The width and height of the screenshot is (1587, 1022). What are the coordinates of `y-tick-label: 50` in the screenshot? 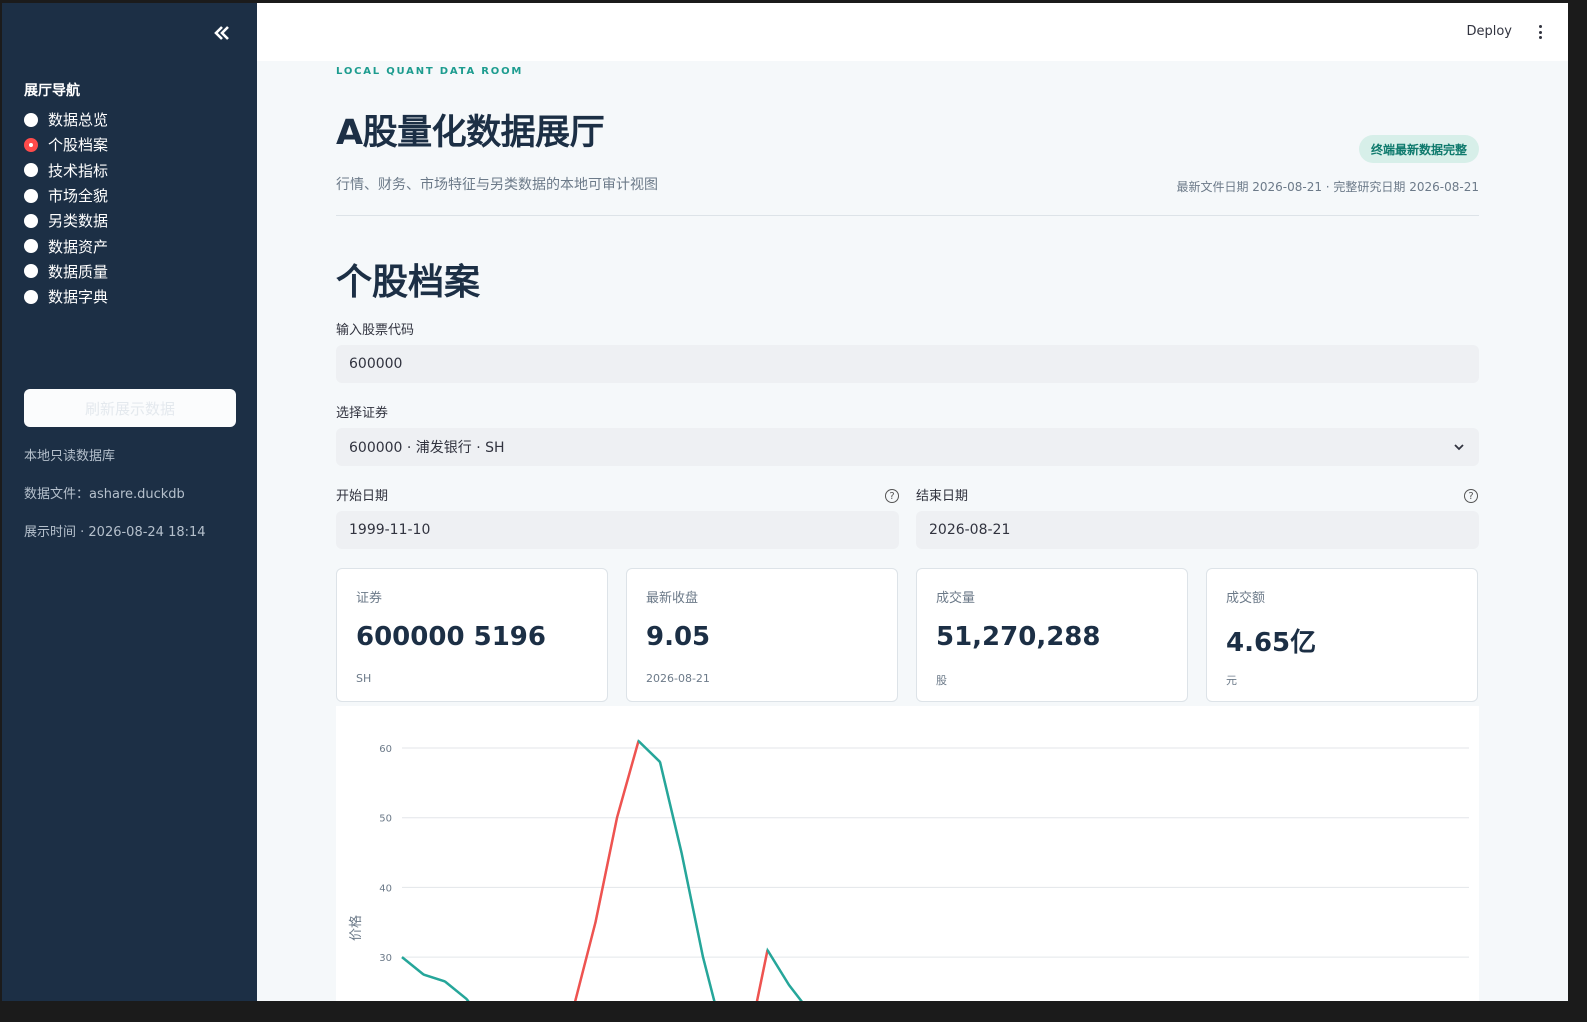 It's located at (385, 819).